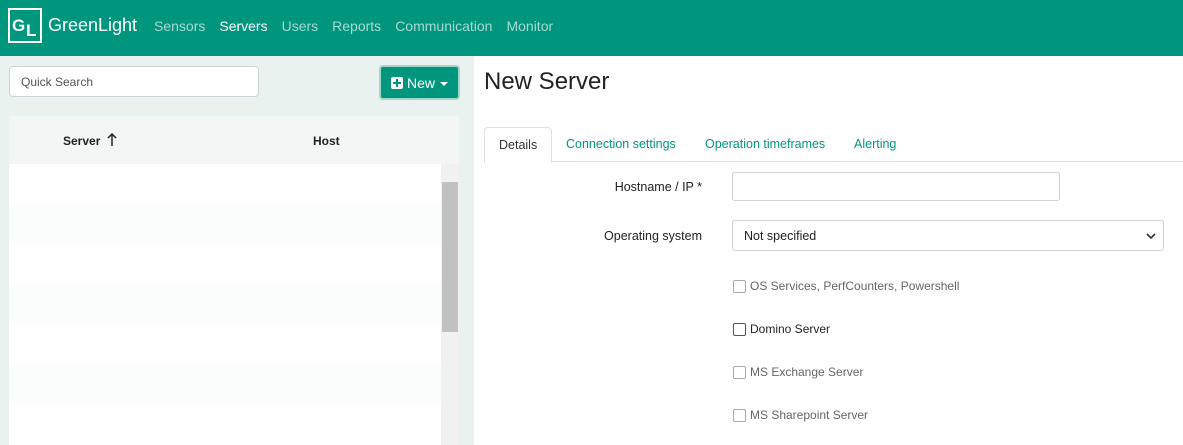  What do you see at coordinates (790, 329) in the screenshot?
I see `checkbox-domino-server-label: Domino Server` at bounding box center [790, 329].